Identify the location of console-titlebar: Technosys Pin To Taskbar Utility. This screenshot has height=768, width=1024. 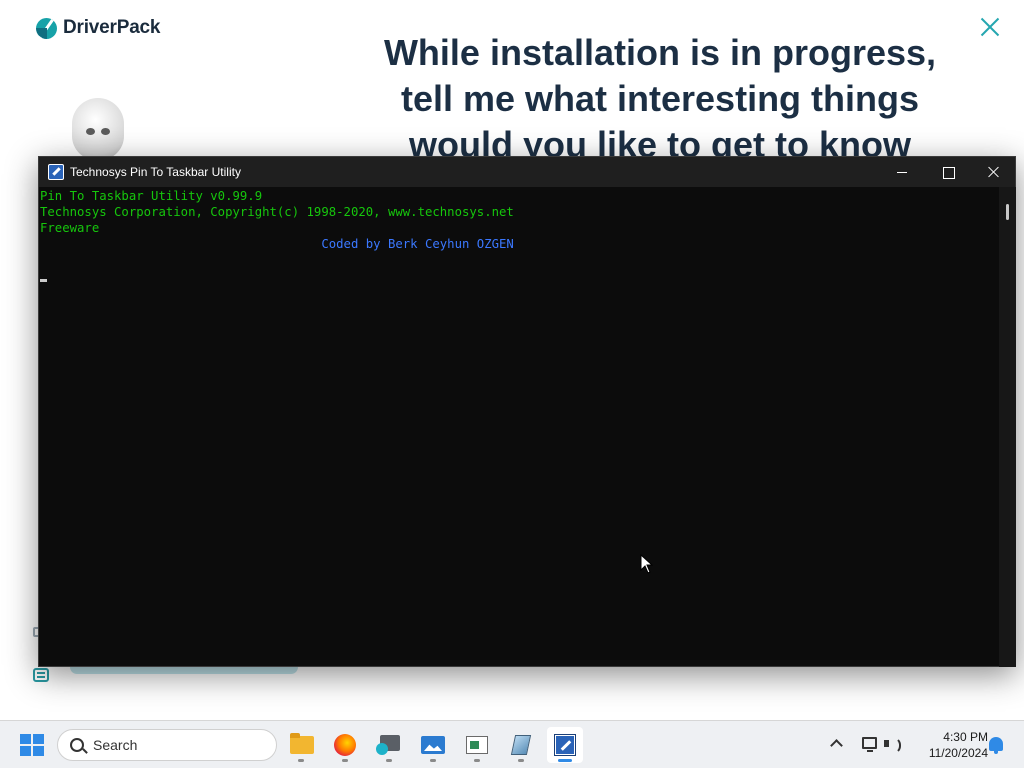
(527, 172).